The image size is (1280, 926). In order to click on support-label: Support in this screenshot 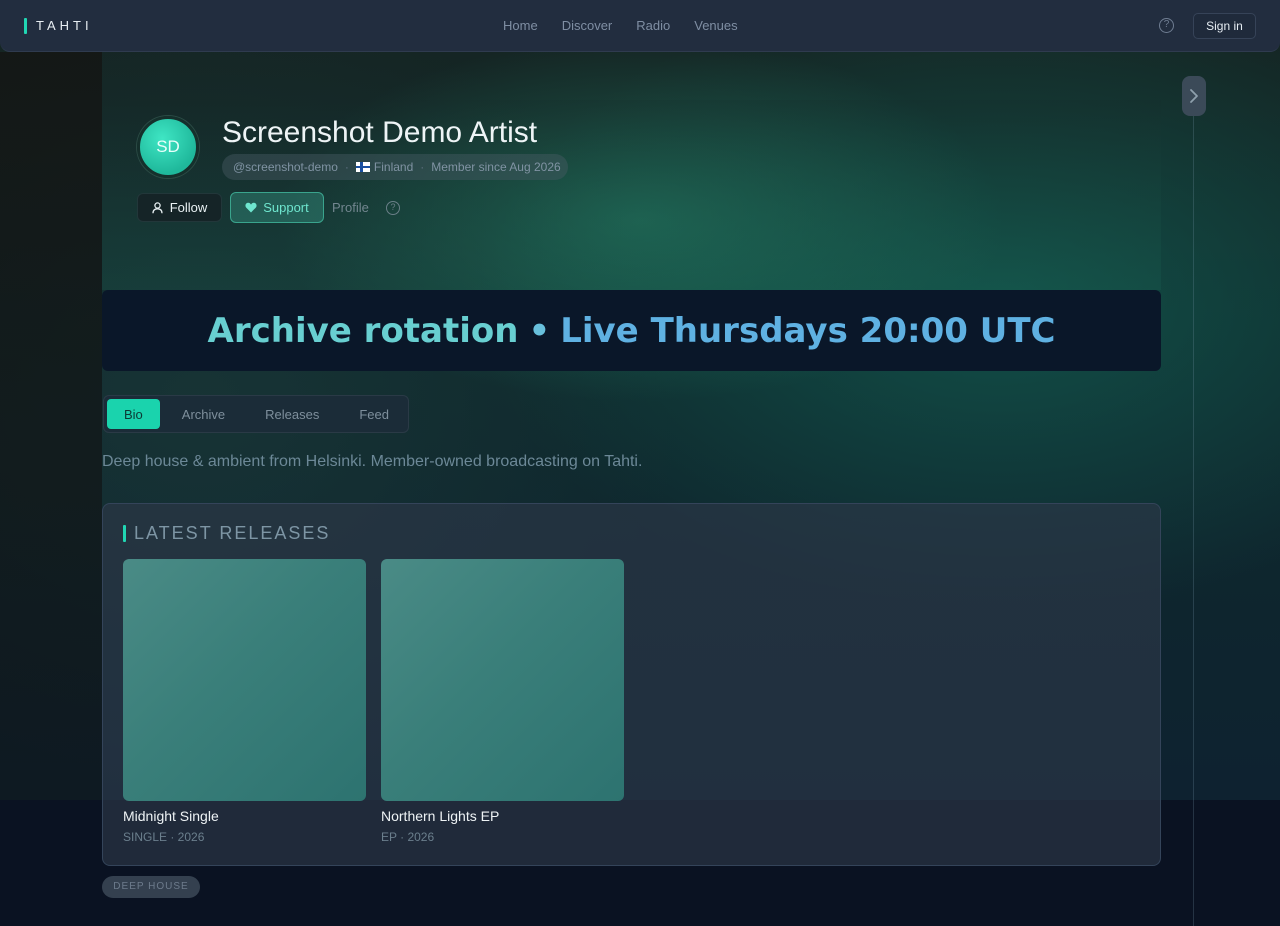, I will do `click(286, 207)`.